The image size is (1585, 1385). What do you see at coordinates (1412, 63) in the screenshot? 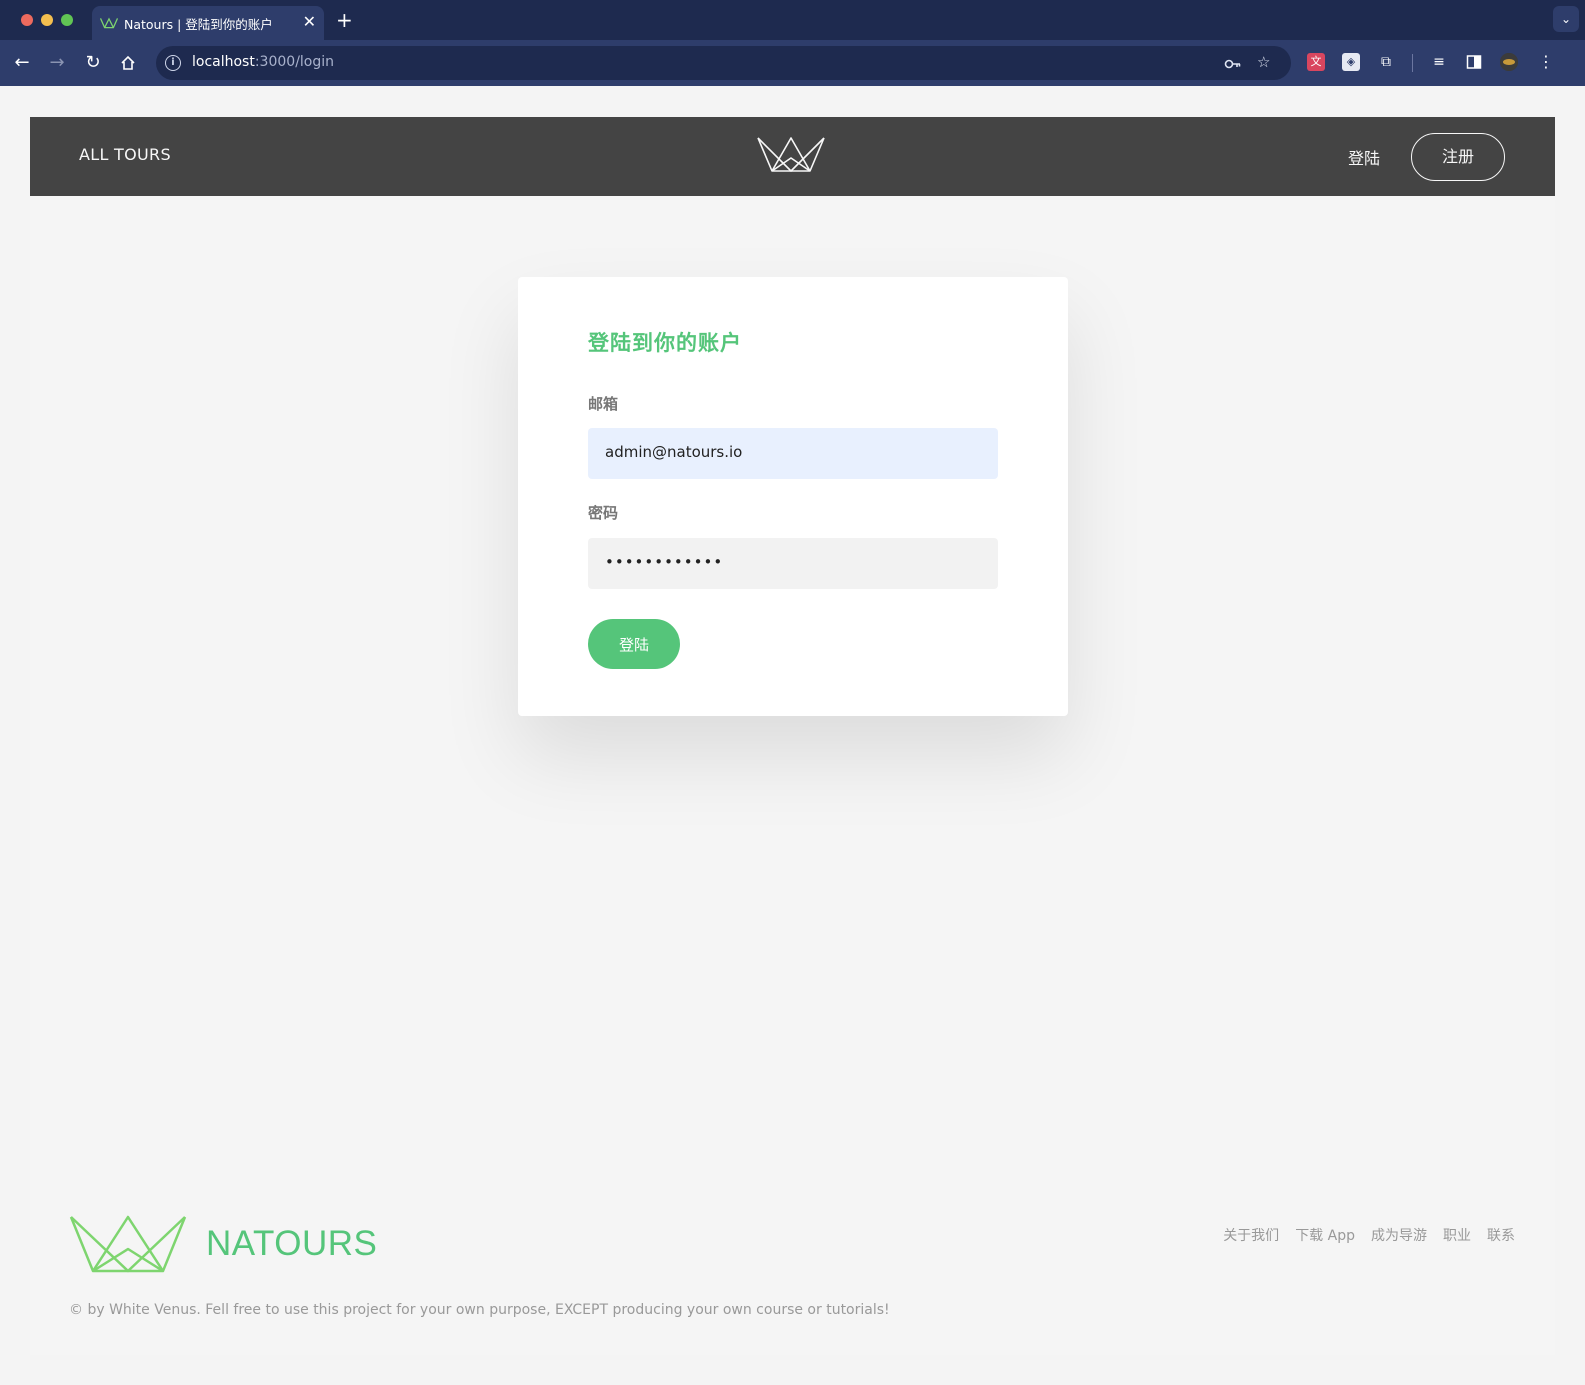
I see `toolbar-divider` at bounding box center [1412, 63].